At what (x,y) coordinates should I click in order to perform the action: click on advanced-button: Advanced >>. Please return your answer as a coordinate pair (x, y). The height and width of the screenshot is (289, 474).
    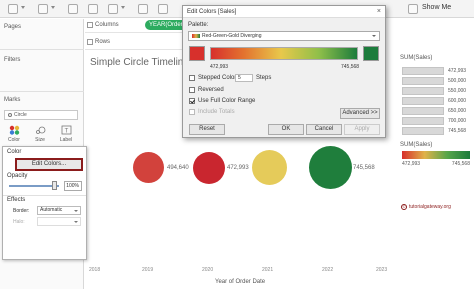
    Looking at the image, I should click on (360, 113).